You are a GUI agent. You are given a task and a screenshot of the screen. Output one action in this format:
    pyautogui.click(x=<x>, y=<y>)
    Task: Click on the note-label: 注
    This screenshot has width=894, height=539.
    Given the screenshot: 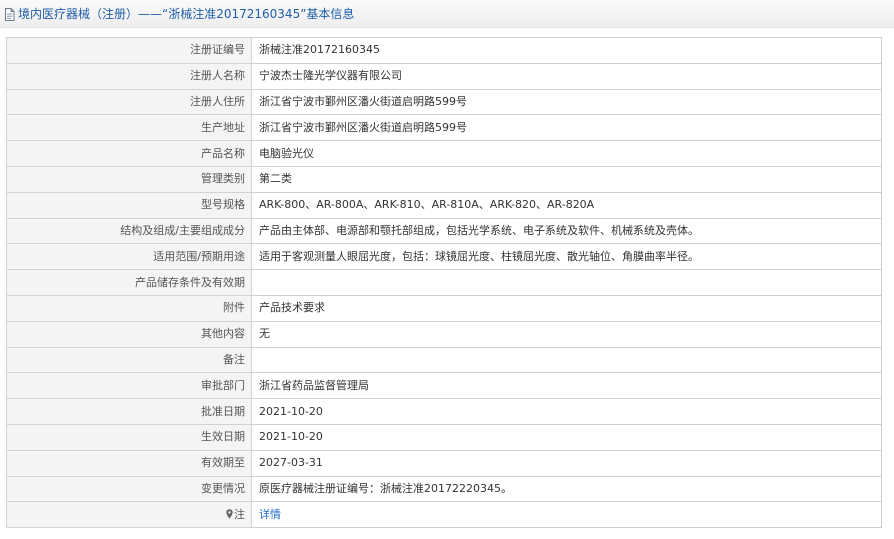 What is the action you would take?
    pyautogui.click(x=239, y=514)
    